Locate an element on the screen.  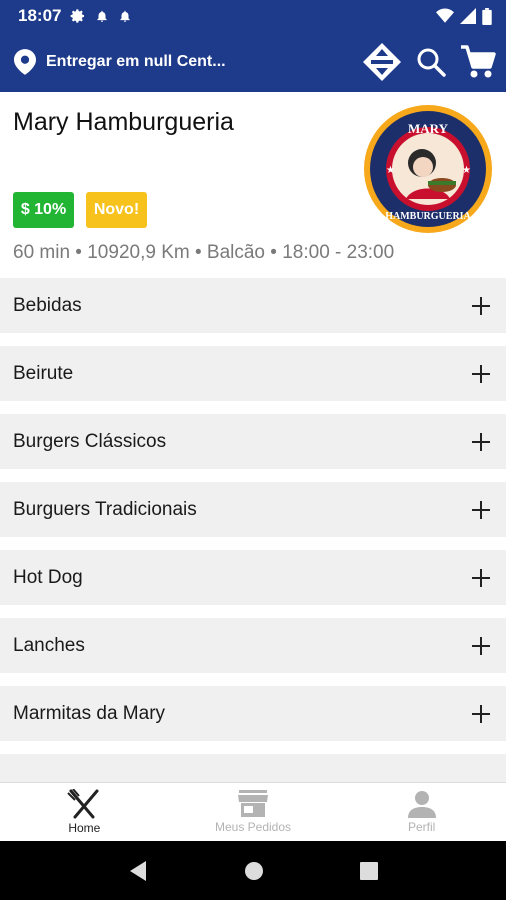
status-bar: 18:07 is located at coordinates (253, 16).